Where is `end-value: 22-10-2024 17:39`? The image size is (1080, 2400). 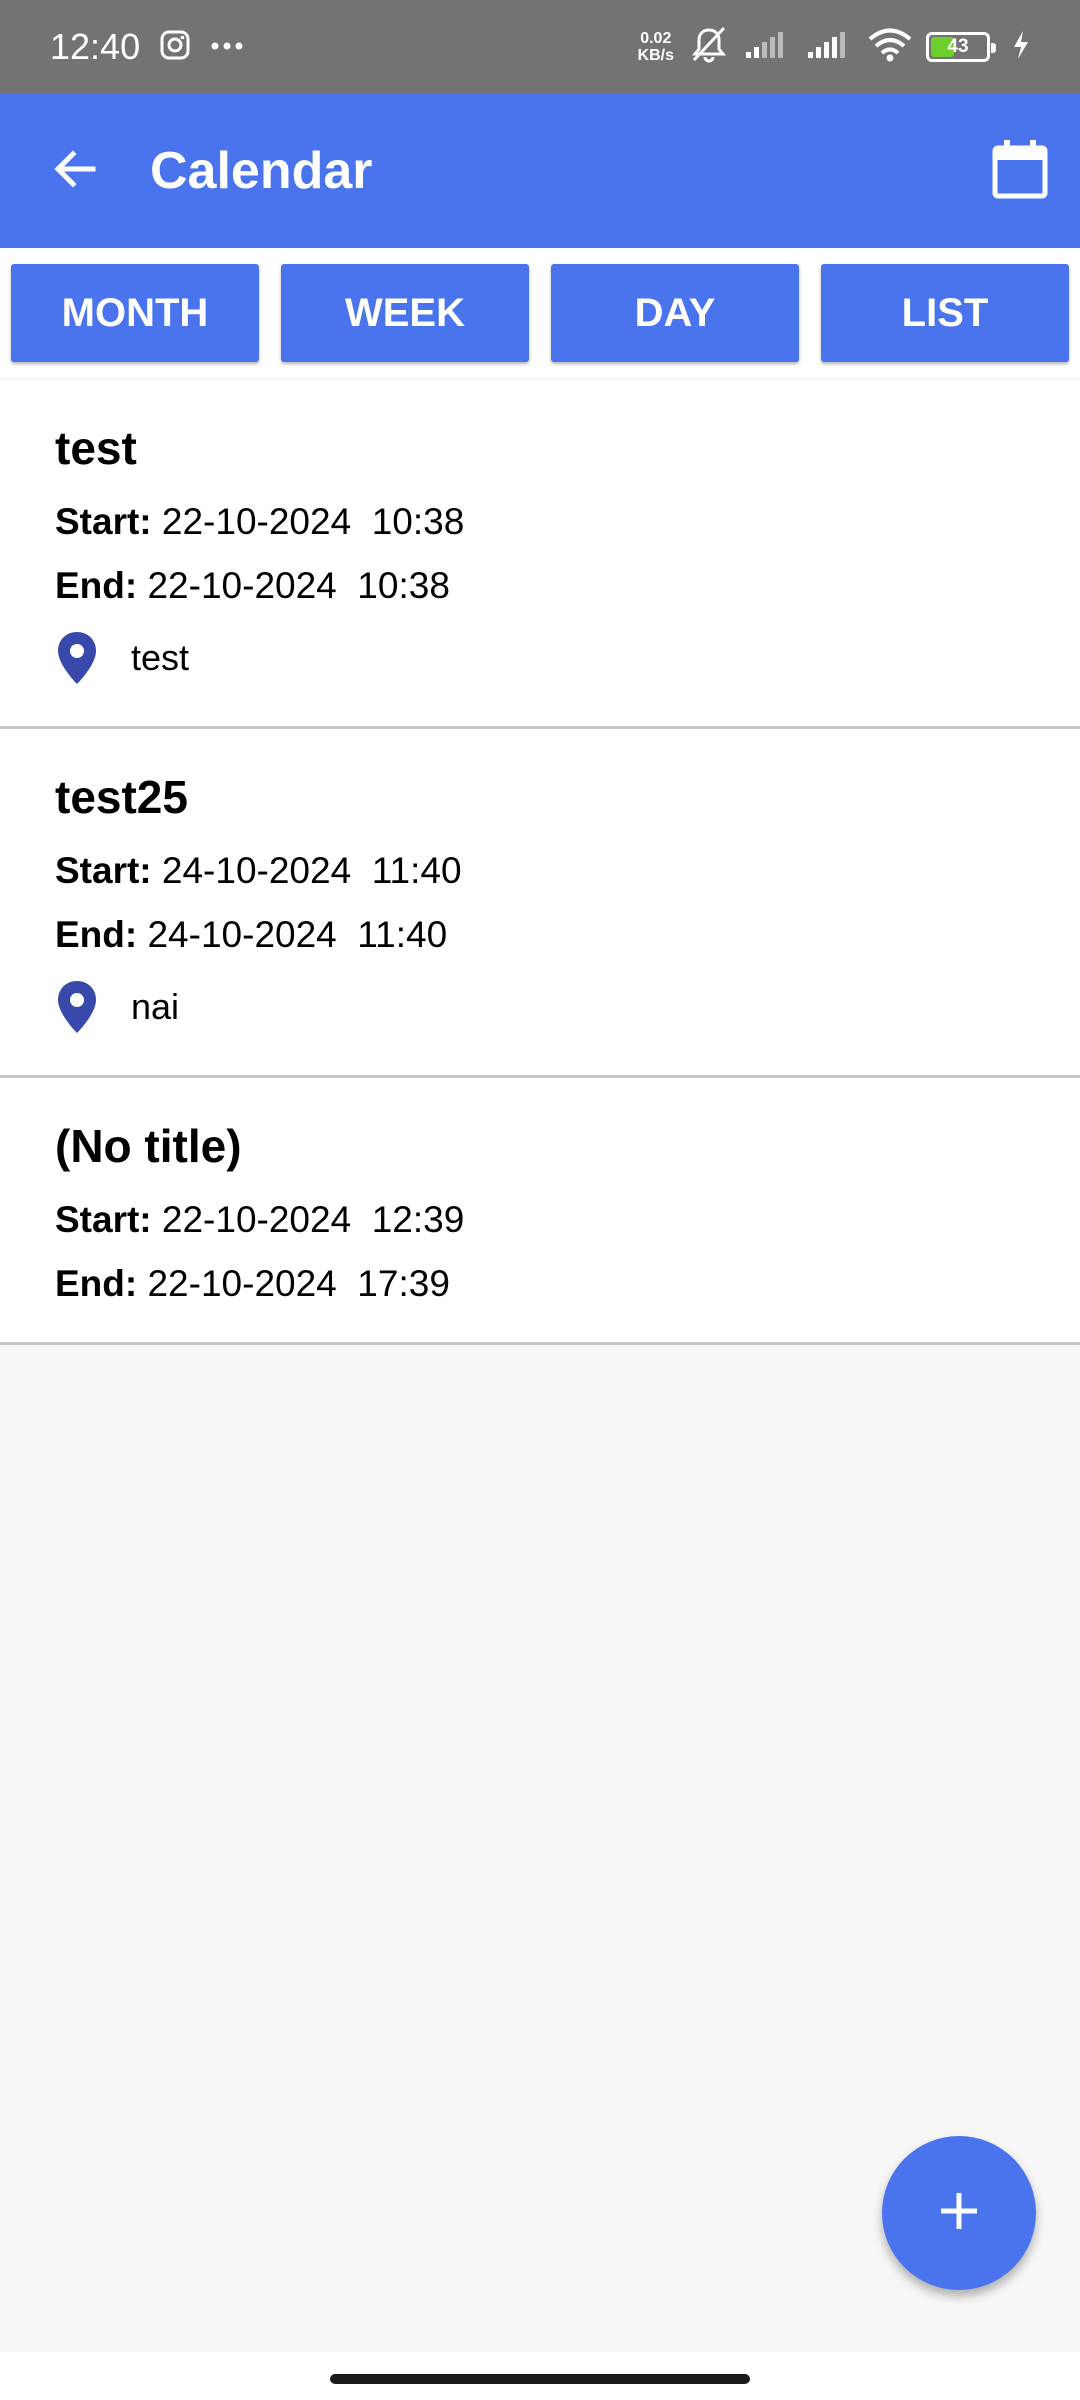 end-value: 22-10-2024 17:39 is located at coordinates (298, 1283).